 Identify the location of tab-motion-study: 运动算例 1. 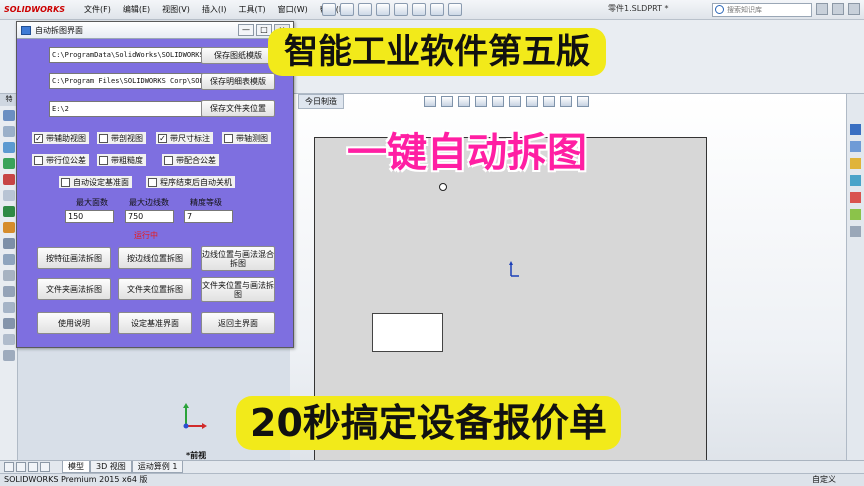
(157, 467).